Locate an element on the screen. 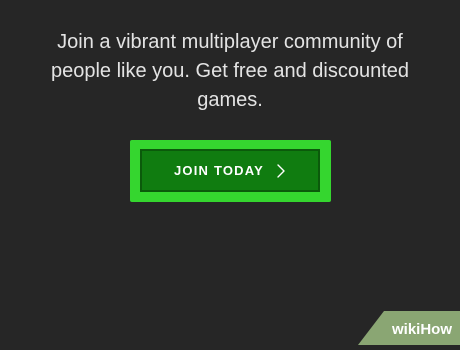 Image resolution: width=460 pixels, height=350 pixels. promo-text-line-2: people like you. Get free and discounted is located at coordinates (230, 71).